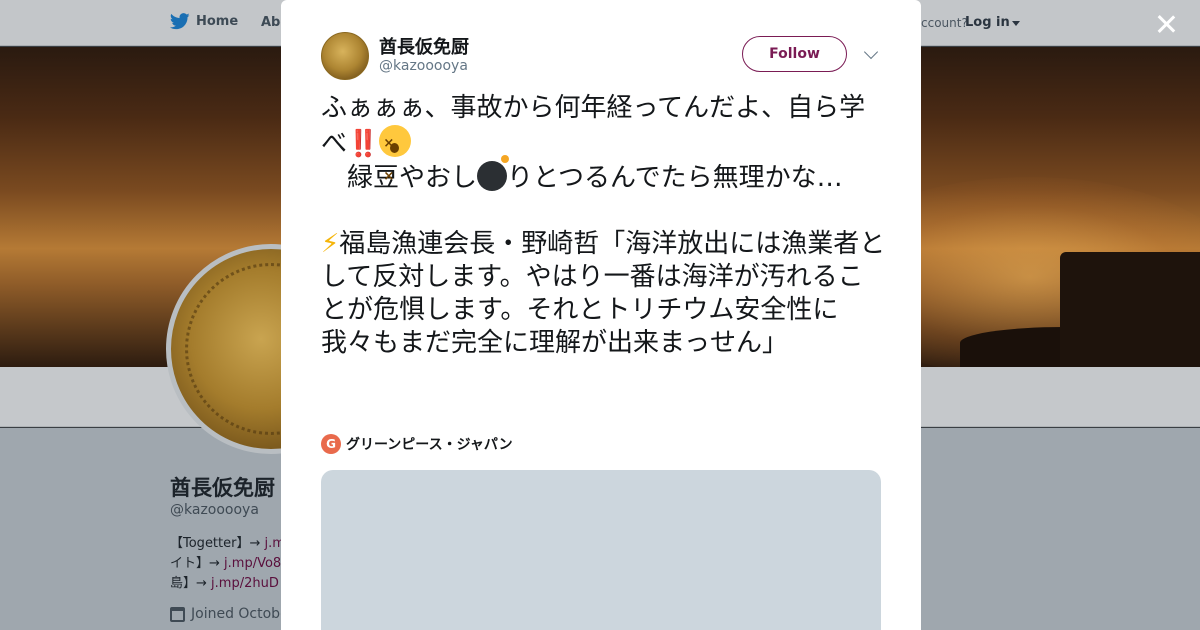 The width and height of the screenshot is (1200, 630). Describe the element at coordinates (601, 550) in the screenshot. I see `media-placeholder` at that location.